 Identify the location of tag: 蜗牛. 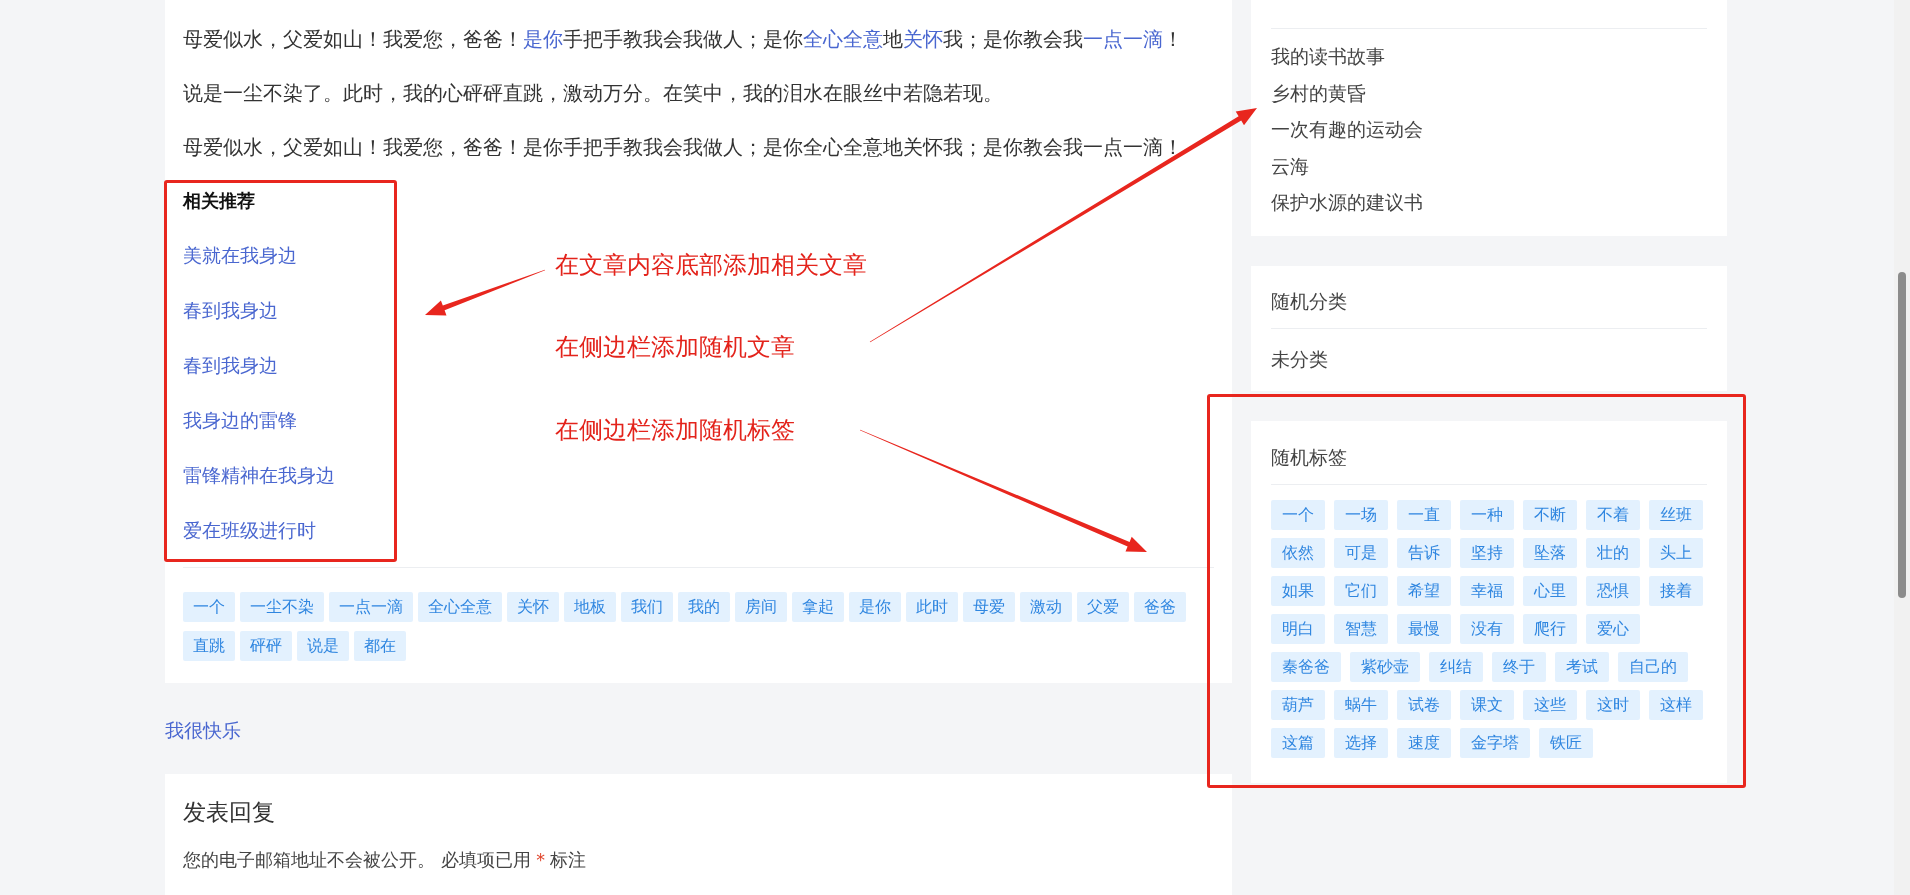
(1361, 705).